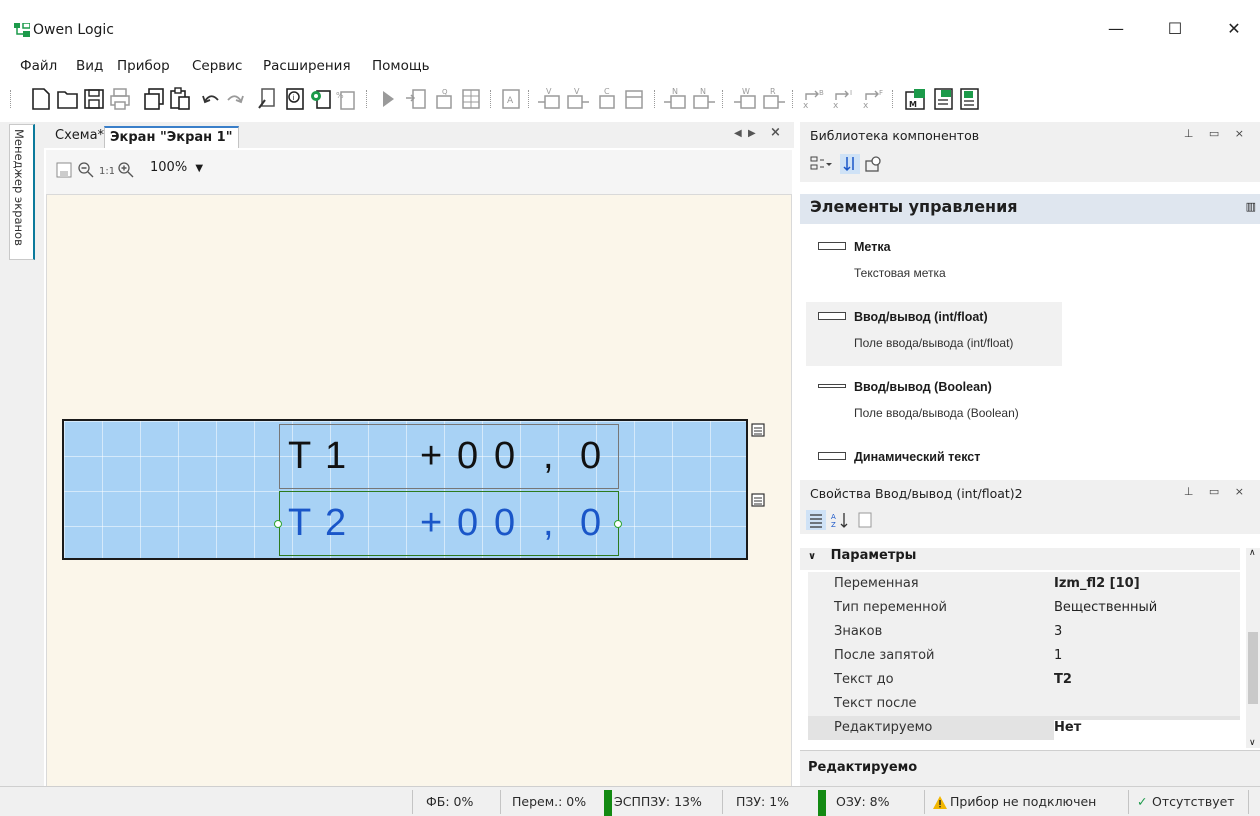  What do you see at coordinates (171, 137) in the screenshot?
I see `tab-screen-1: Экран "Экран 1"` at bounding box center [171, 137].